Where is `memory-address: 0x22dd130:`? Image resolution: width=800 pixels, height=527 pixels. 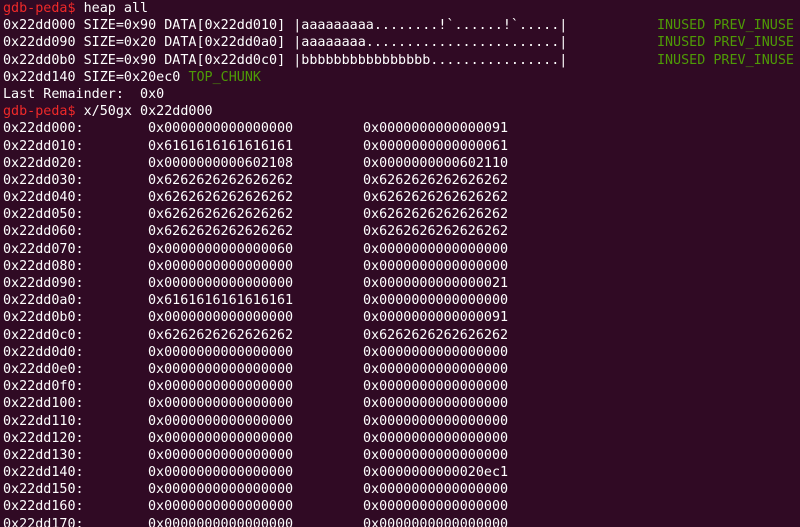
memory-address: 0x22dd130: is located at coordinates (43, 455).